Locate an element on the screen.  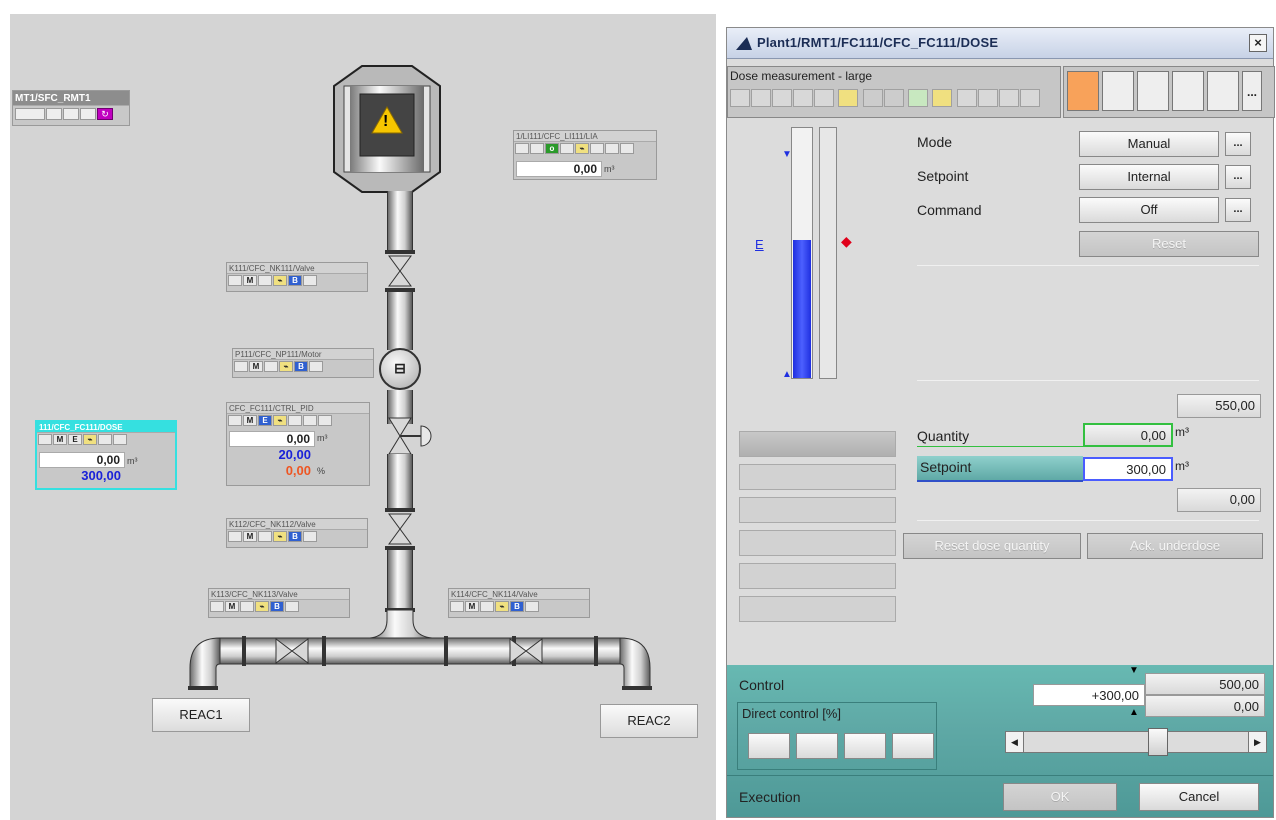
reac2-button: REAC2 is located at coordinates (649, 721).